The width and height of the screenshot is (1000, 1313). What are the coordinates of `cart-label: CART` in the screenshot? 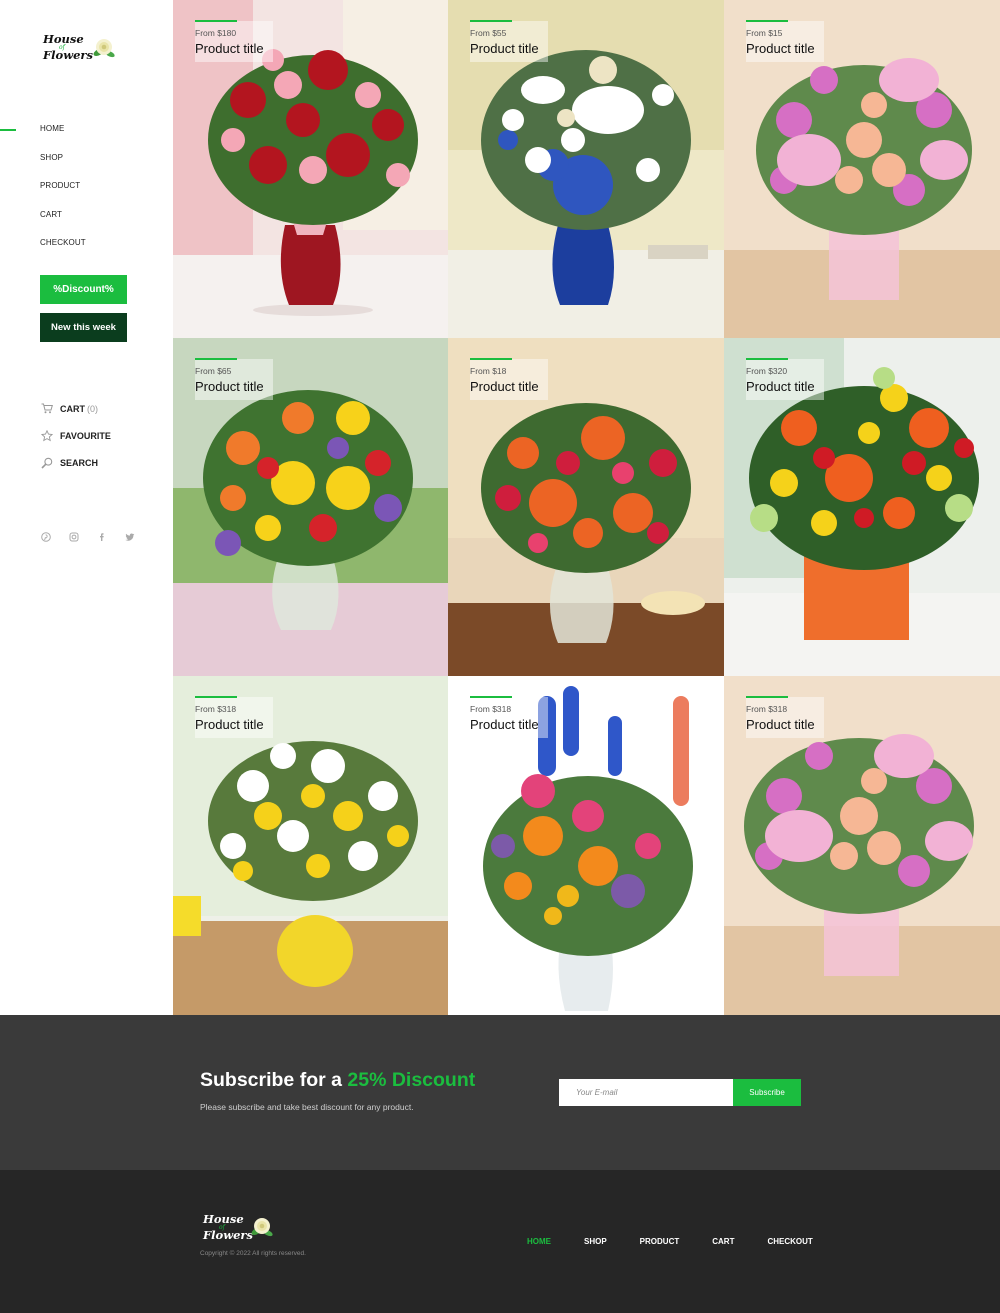 It's located at (72, 408).